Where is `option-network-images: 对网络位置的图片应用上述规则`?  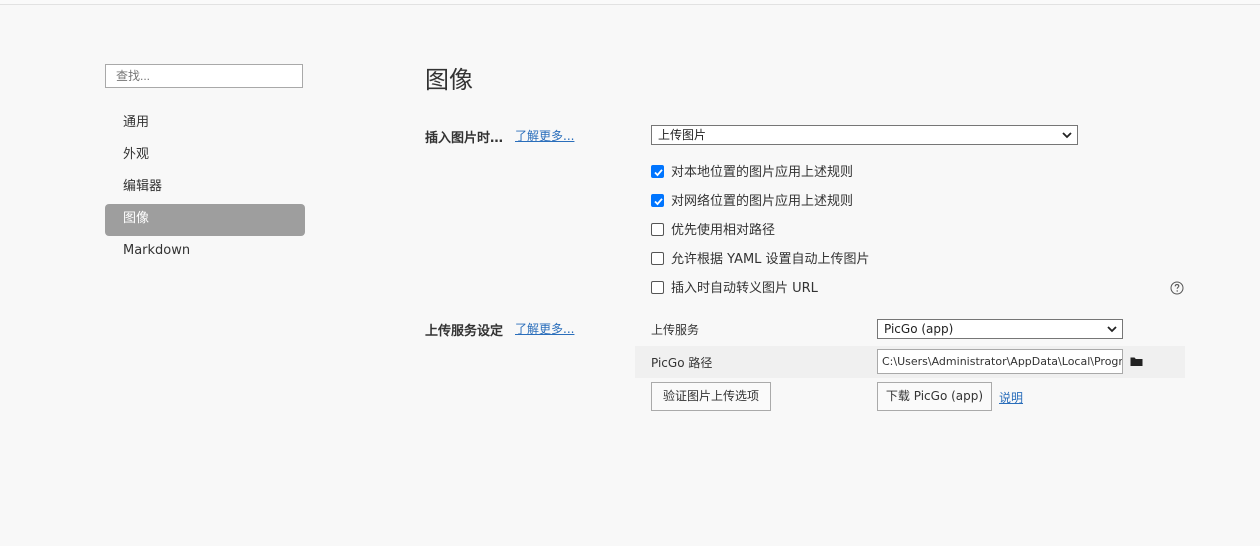 option-network-images: 对网络位置的图片应用上述规则 is located at coordinates (752, 202).